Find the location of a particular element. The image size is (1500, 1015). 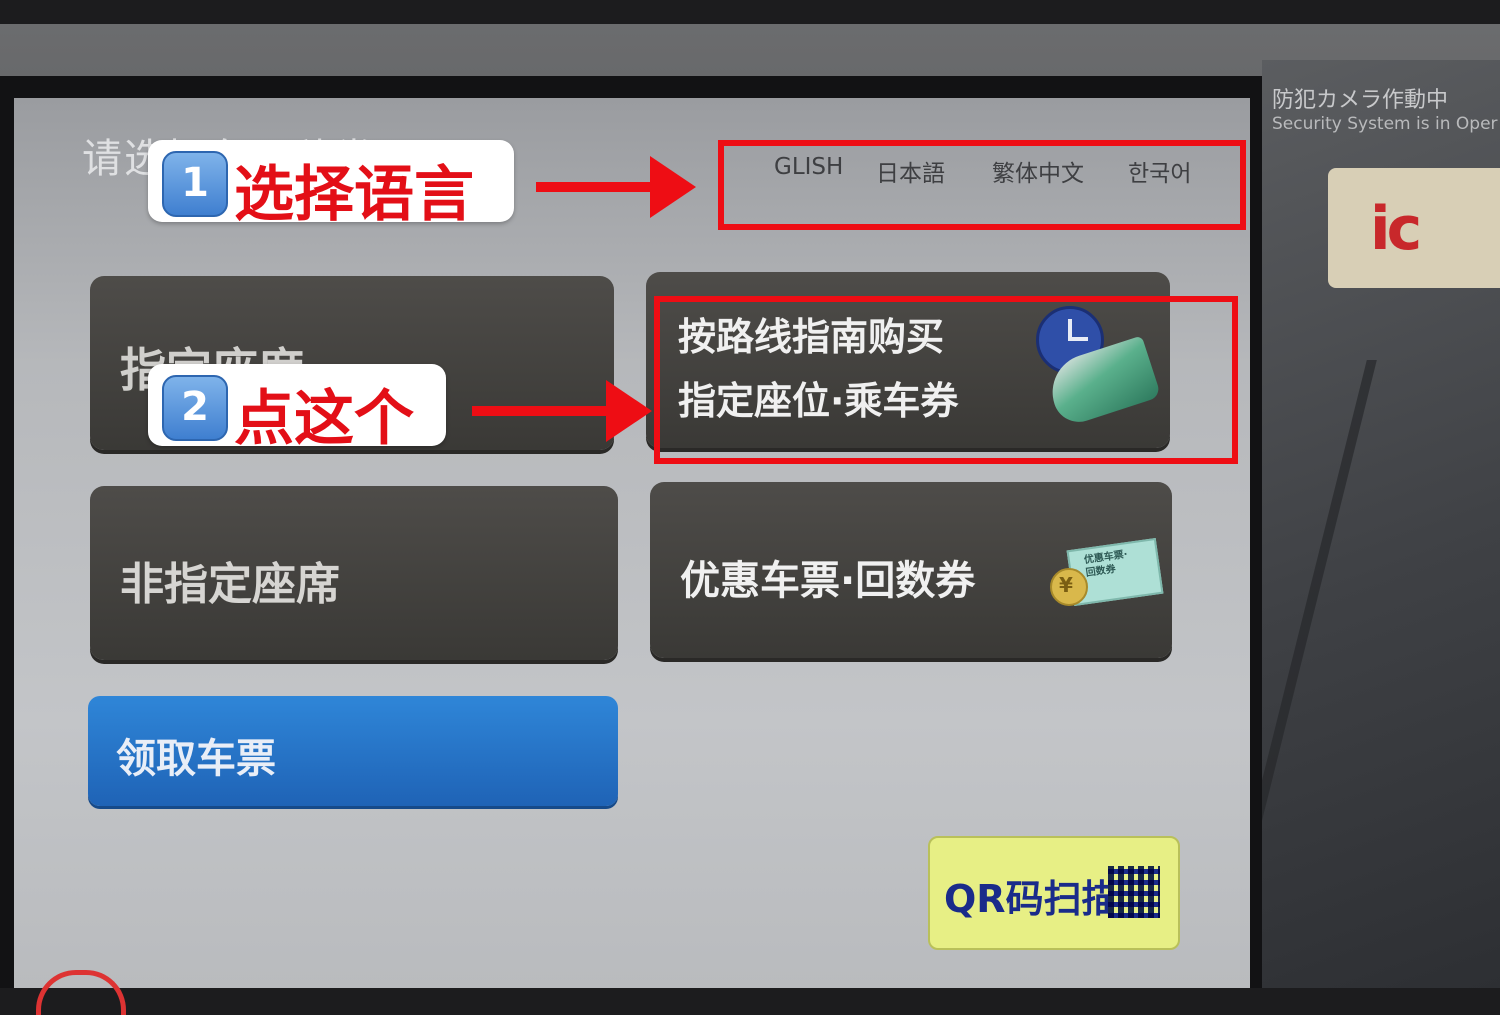

camera-notice-en: Security System is in Oper is located at coordinates (1385, 124).